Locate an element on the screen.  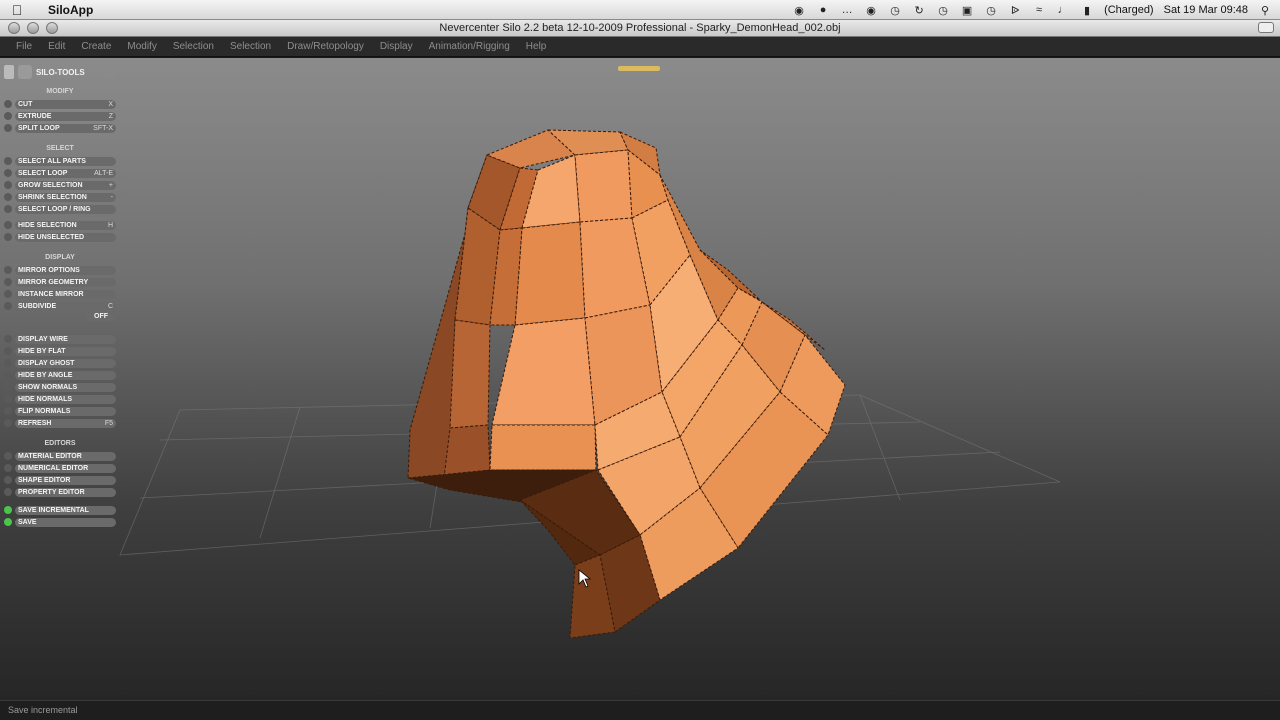
menu-help: Help is located at coordinates (536, 46).